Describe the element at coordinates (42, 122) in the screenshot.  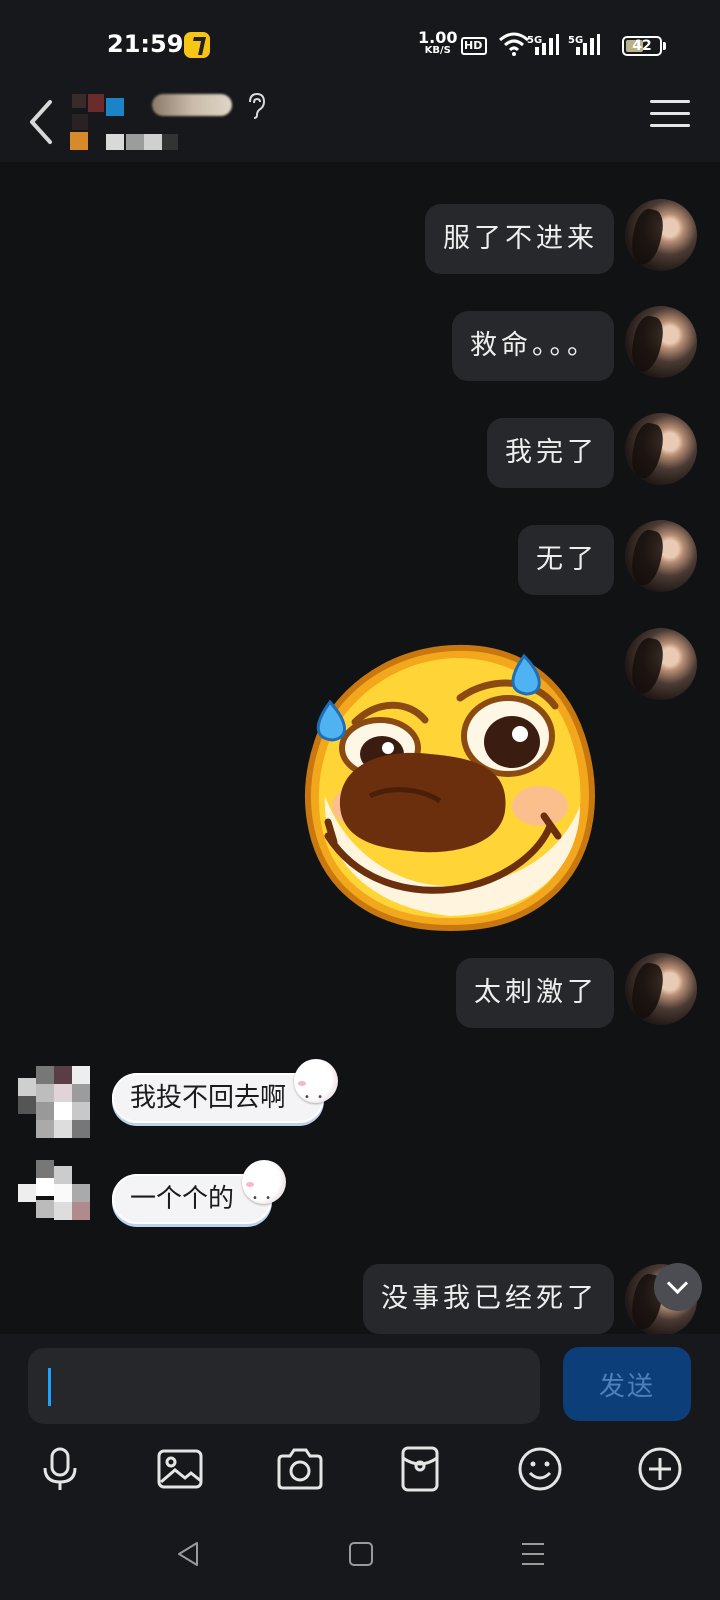
I see `back-button` at that location.